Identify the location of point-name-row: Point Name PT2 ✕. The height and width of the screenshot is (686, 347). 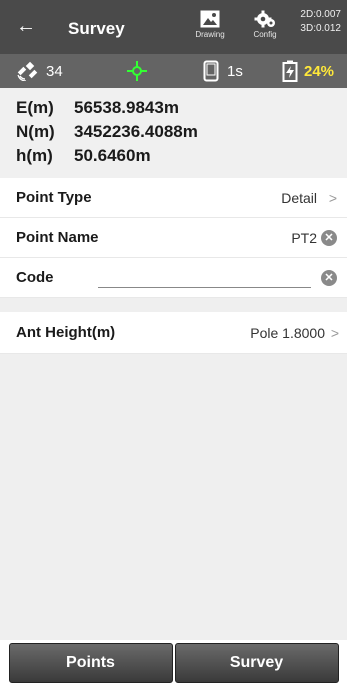
(173, 238).